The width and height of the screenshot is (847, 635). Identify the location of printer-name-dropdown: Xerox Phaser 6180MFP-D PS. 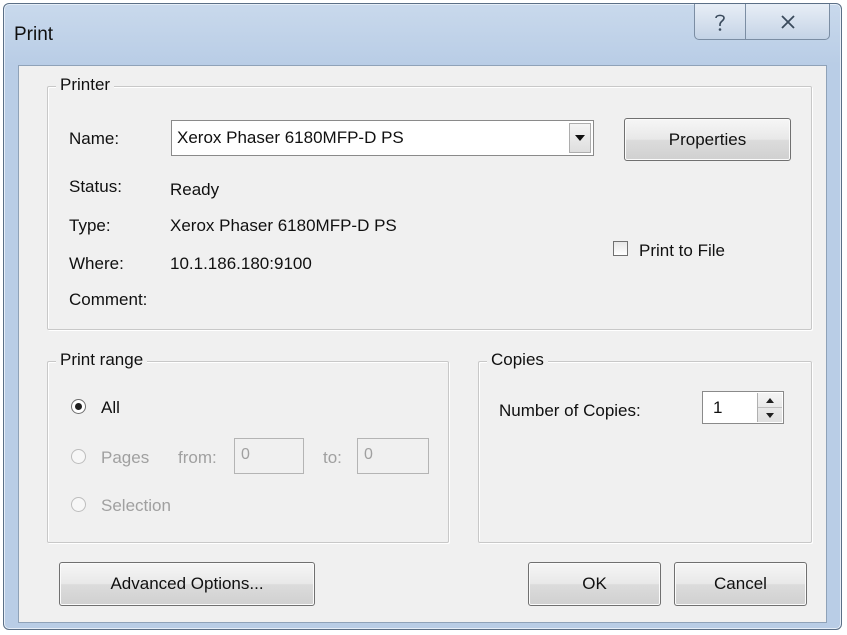
(382, 138).